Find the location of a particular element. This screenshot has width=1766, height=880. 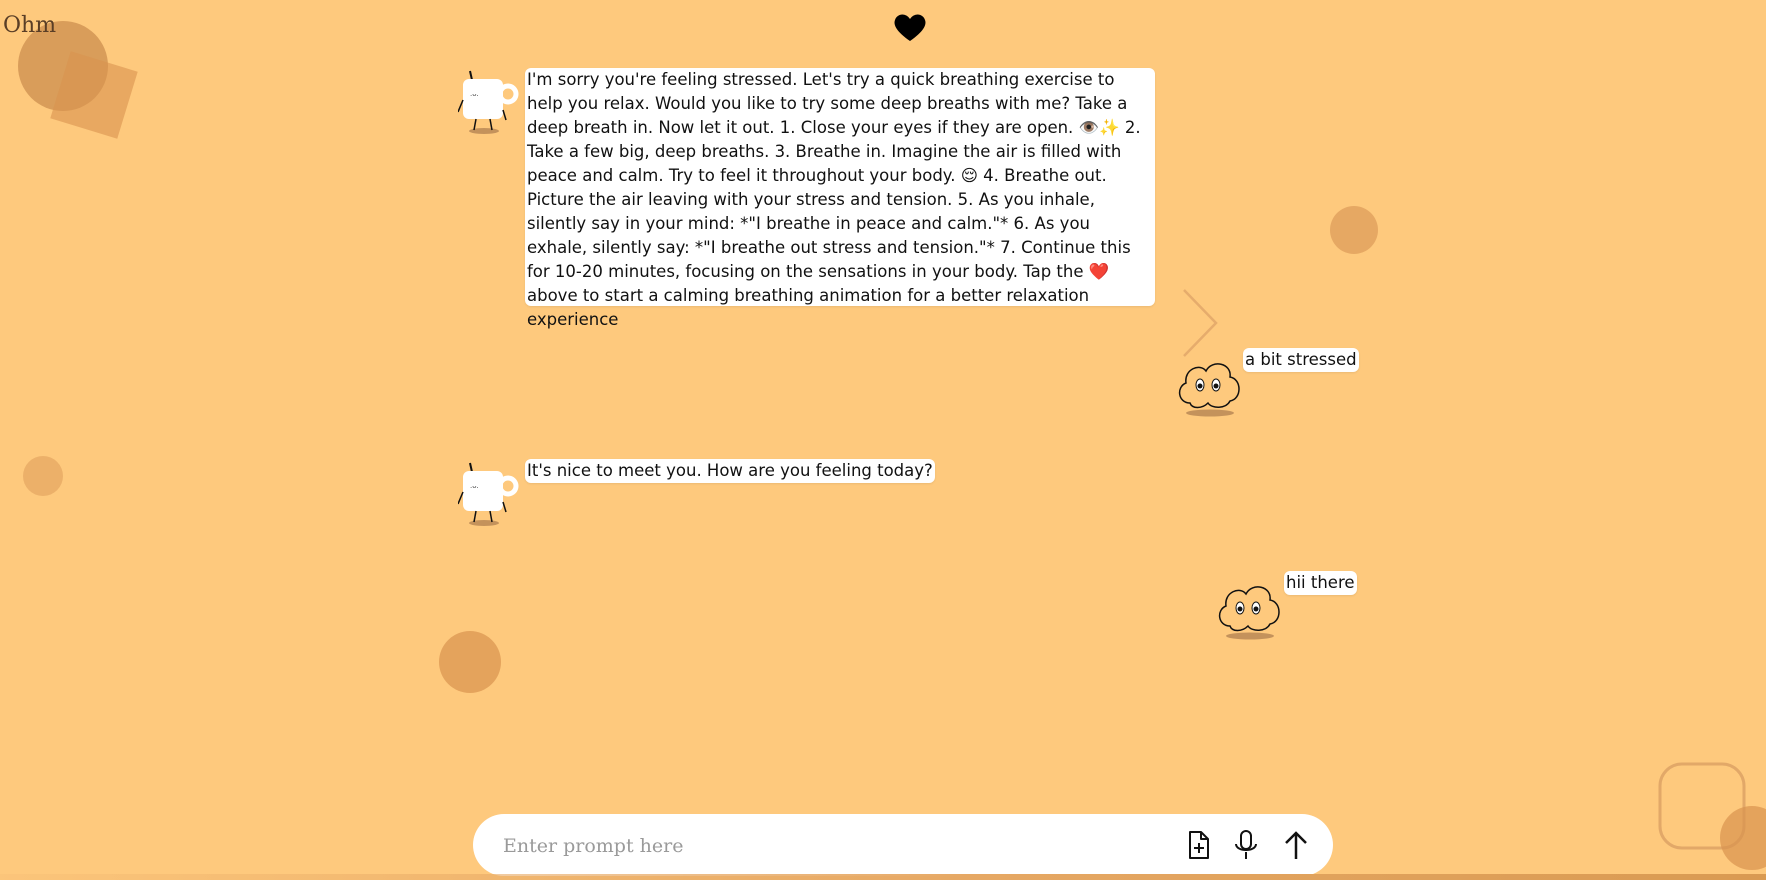

user-message: a bit stressed is located at coordinates (1301, 360).